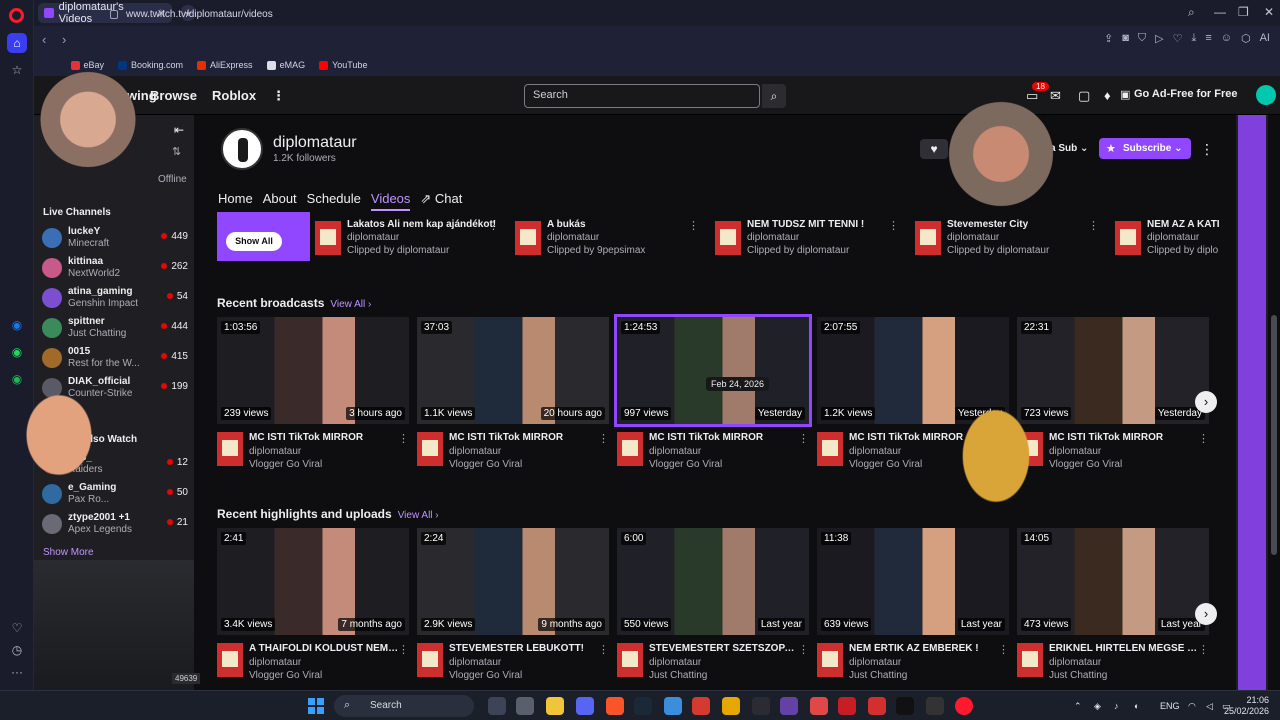  I want to click on profile-icon: ☺, so click(1226, 38).